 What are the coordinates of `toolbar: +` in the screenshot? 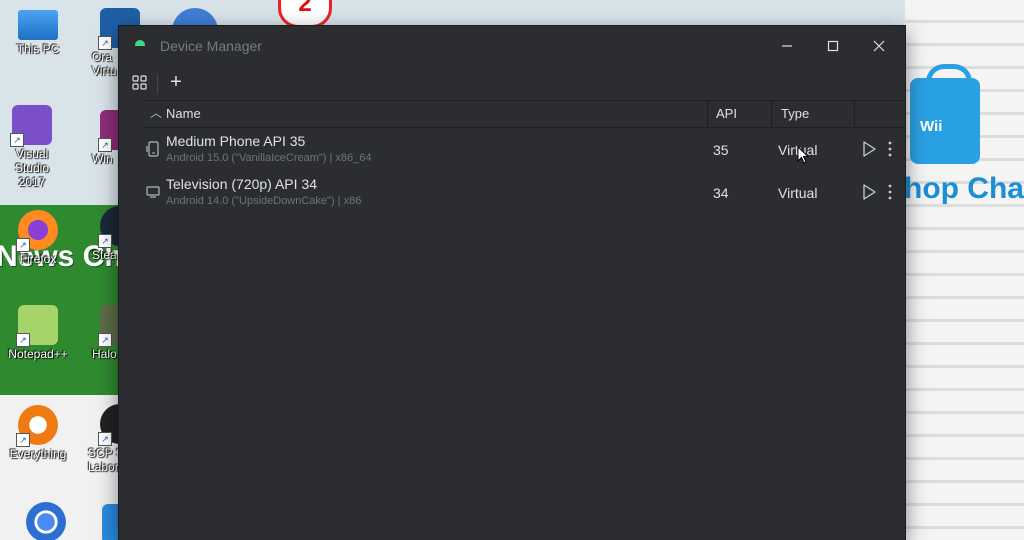 It's located at (512, 83).